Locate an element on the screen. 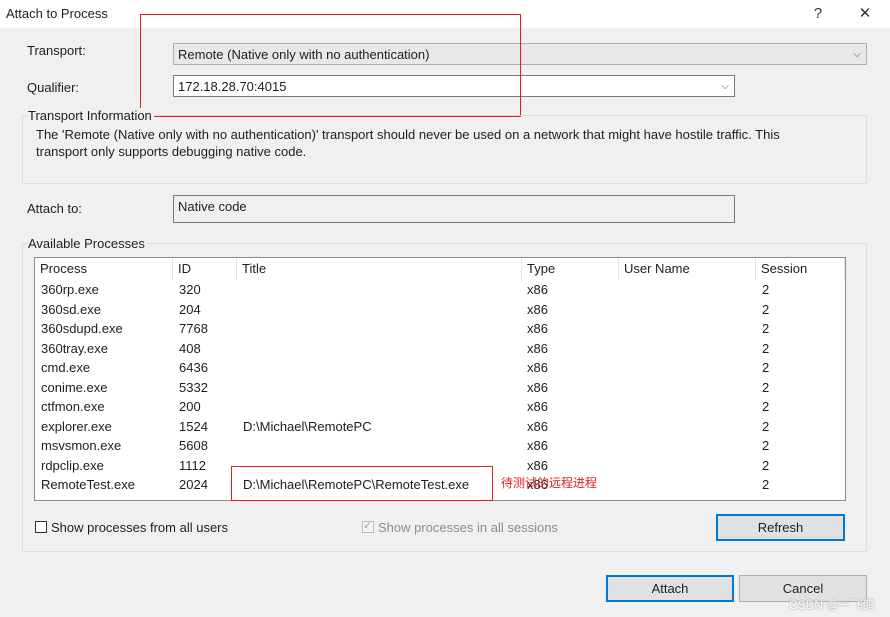 Image resolution: width=890 pixels, height=617 pixels. cell-process: RemoteTest.exe is located at coordinates (88, 484).